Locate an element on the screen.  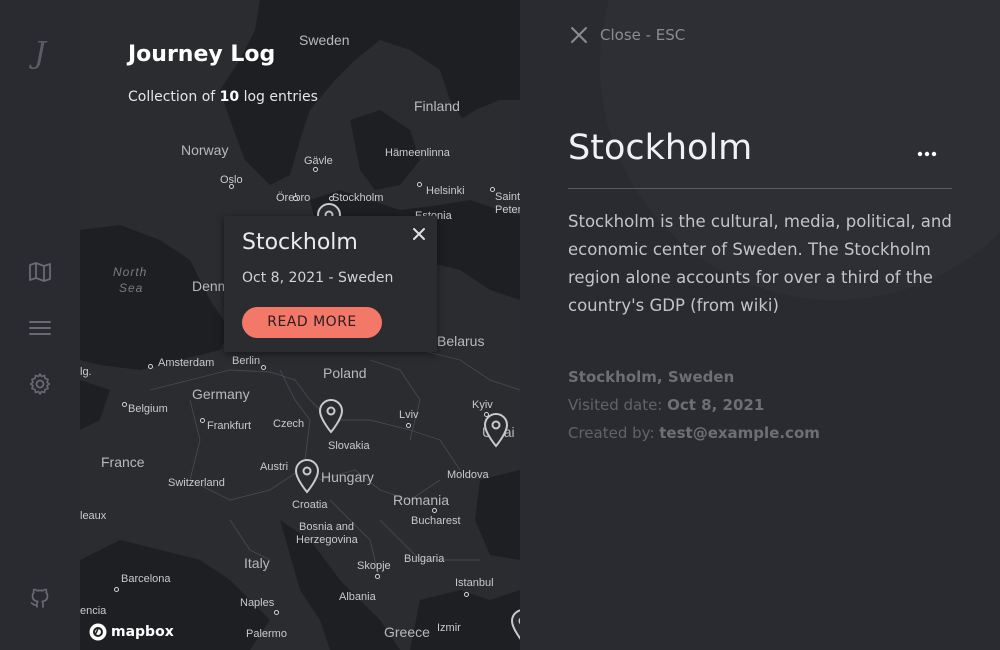
app-logo: J is located at coordinates (40, 54).